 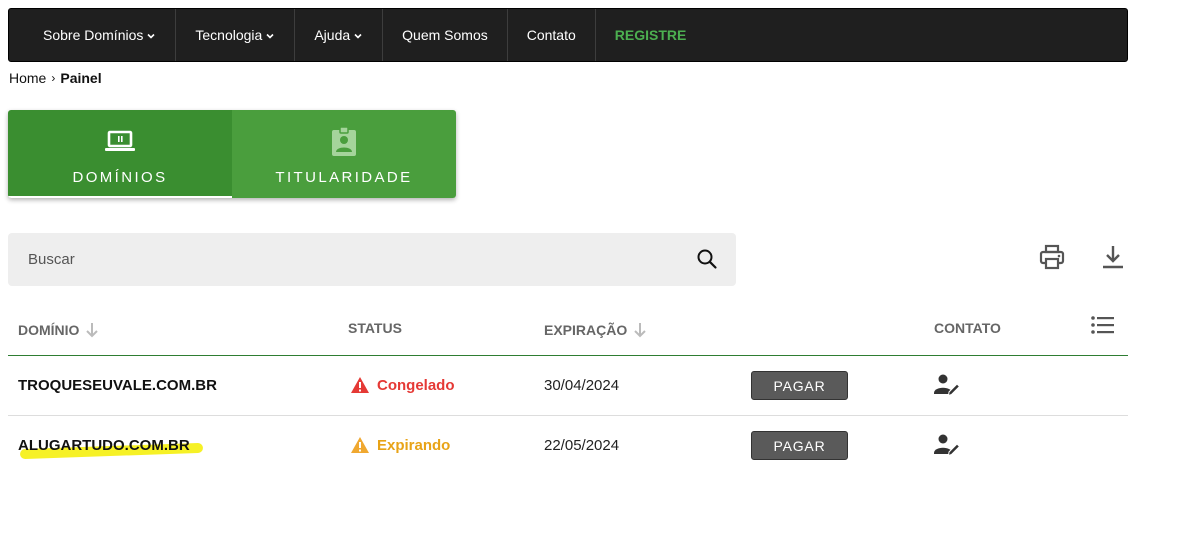 I want to click on nav-item-ajuda: Ajuda, so click(x=339, y=35).